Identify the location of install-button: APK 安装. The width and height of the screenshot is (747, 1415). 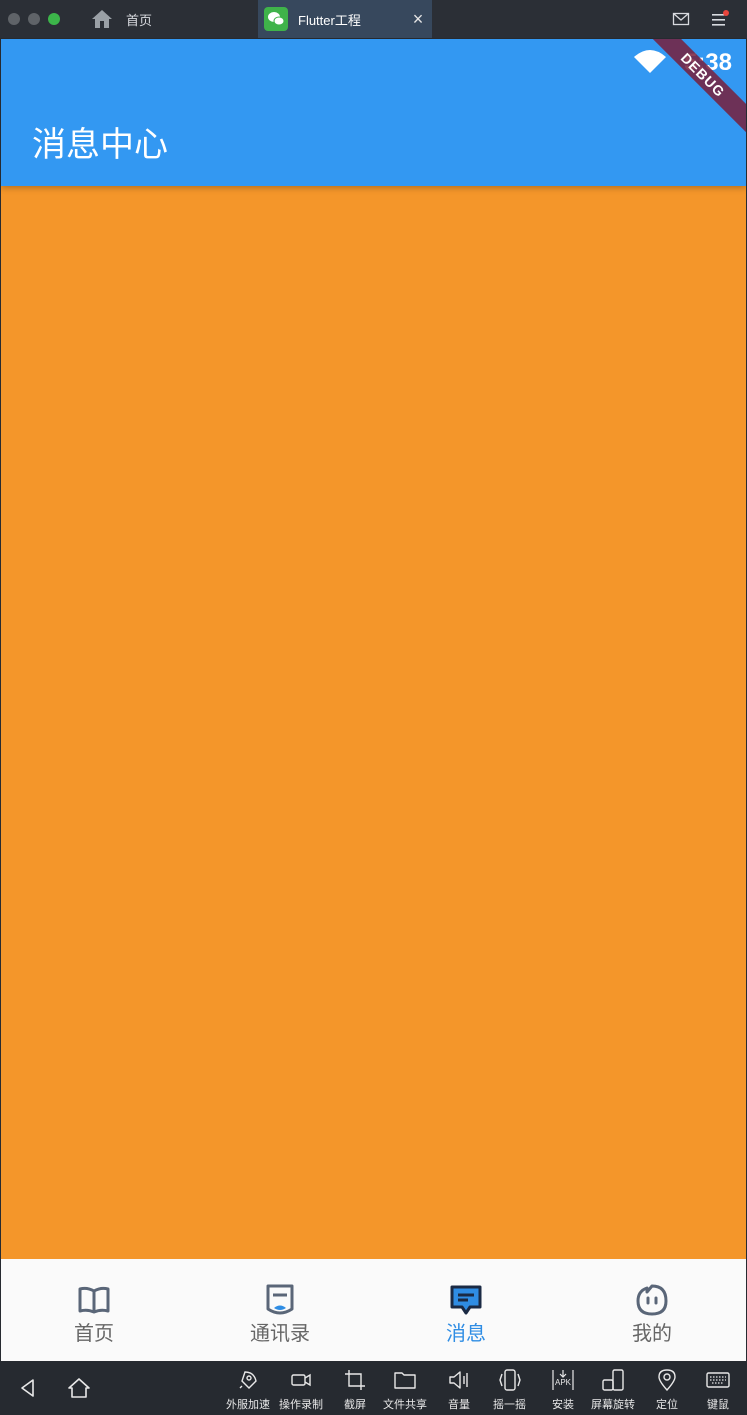
(563, 1390).